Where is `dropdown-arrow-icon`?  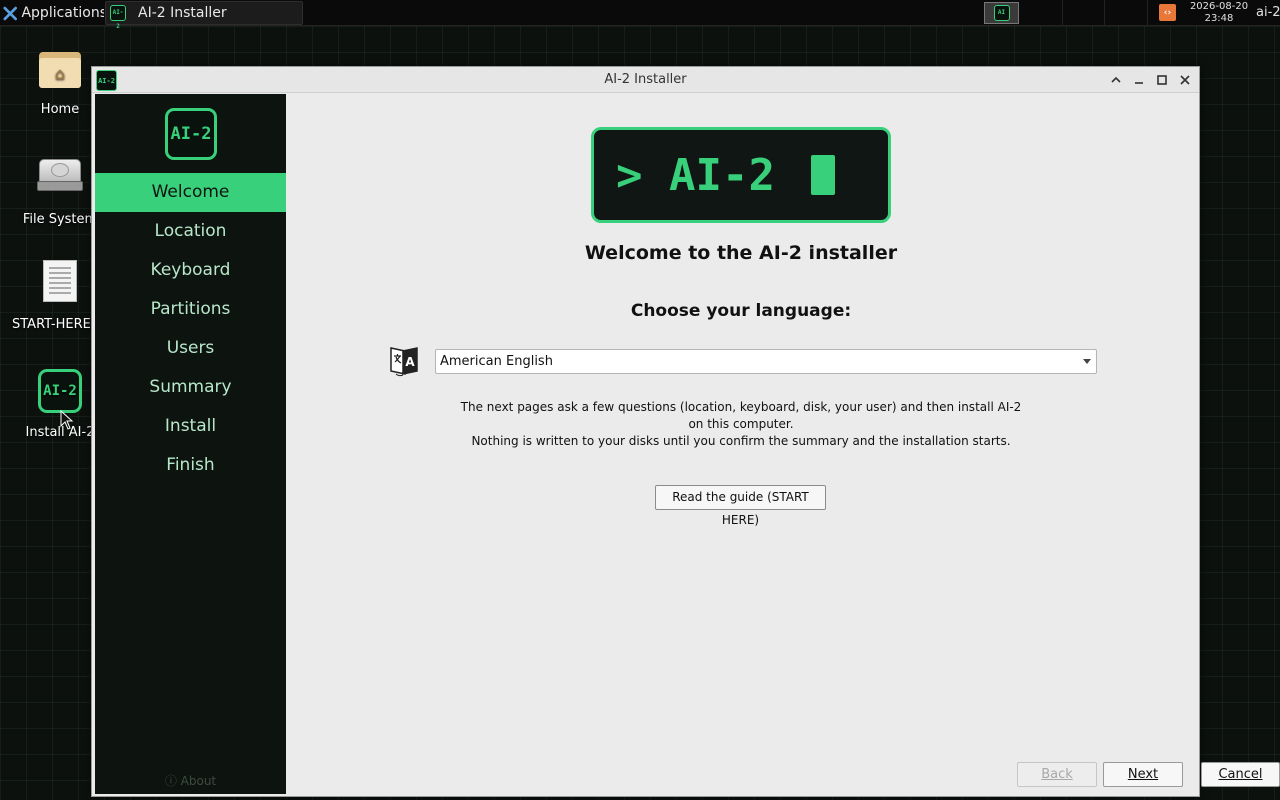 dropdown-arrow-icon is located at coordinates (1087, 361).